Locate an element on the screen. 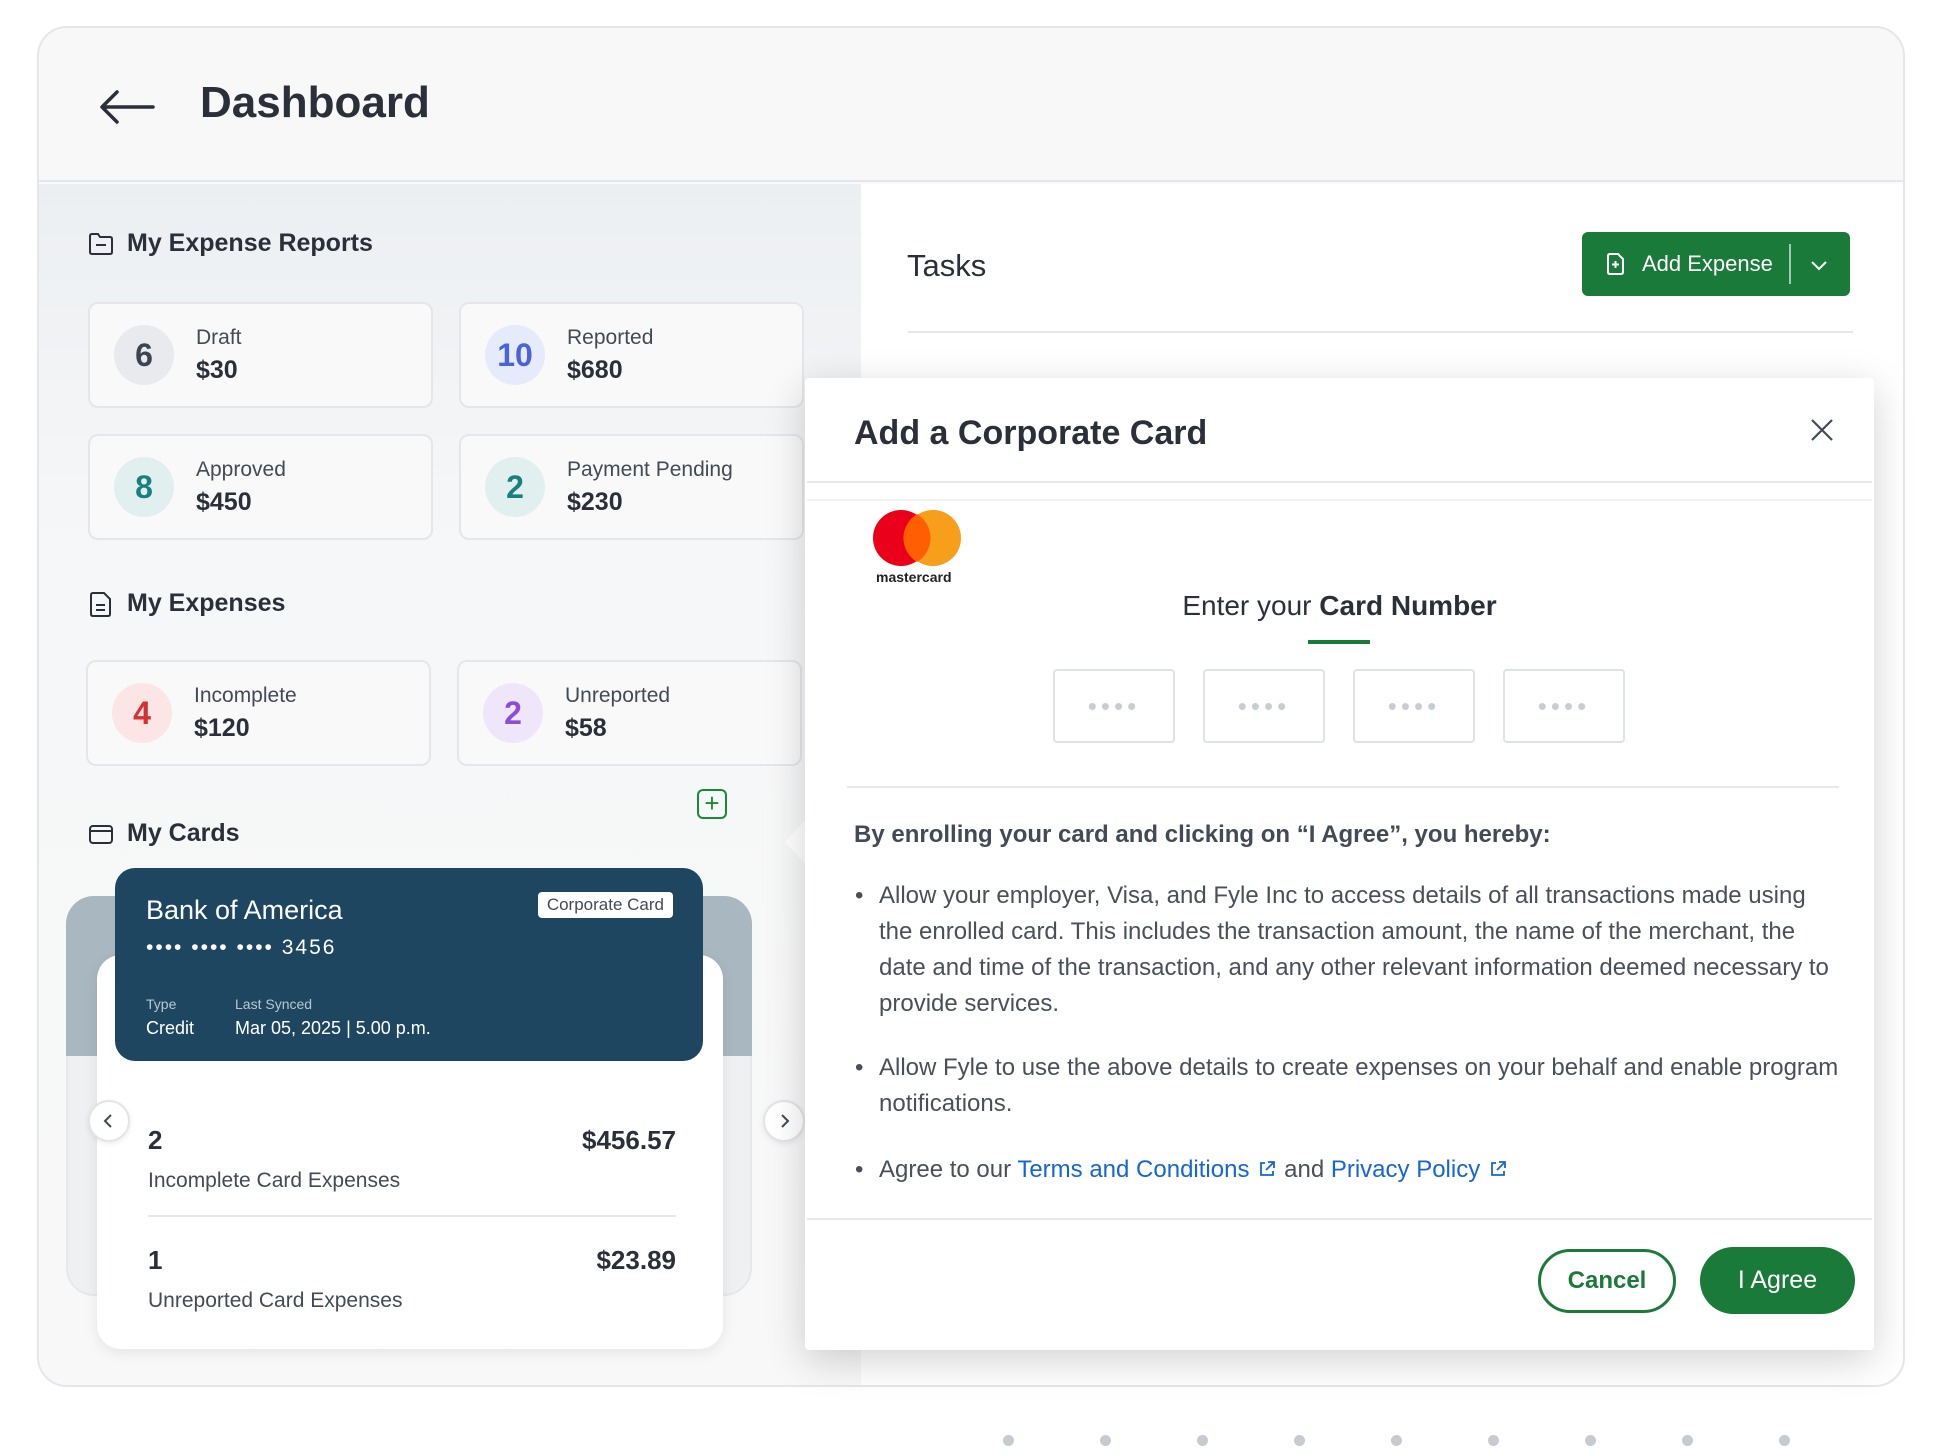 The image size is (1945, 1454). wallet-icon is located at coordinates (101, 834).